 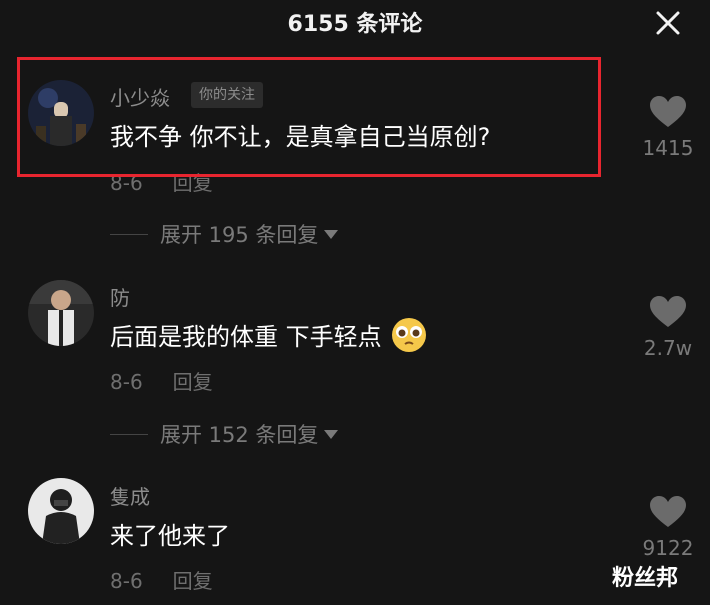 I want to click on expand-replies-button: 展开 152 条回复, so click(x=224, y=434).